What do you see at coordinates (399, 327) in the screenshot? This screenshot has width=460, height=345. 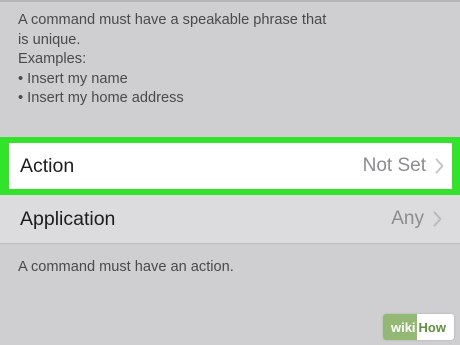 I see `watermark-wiki: wiki` at bounding box center [399, 327].